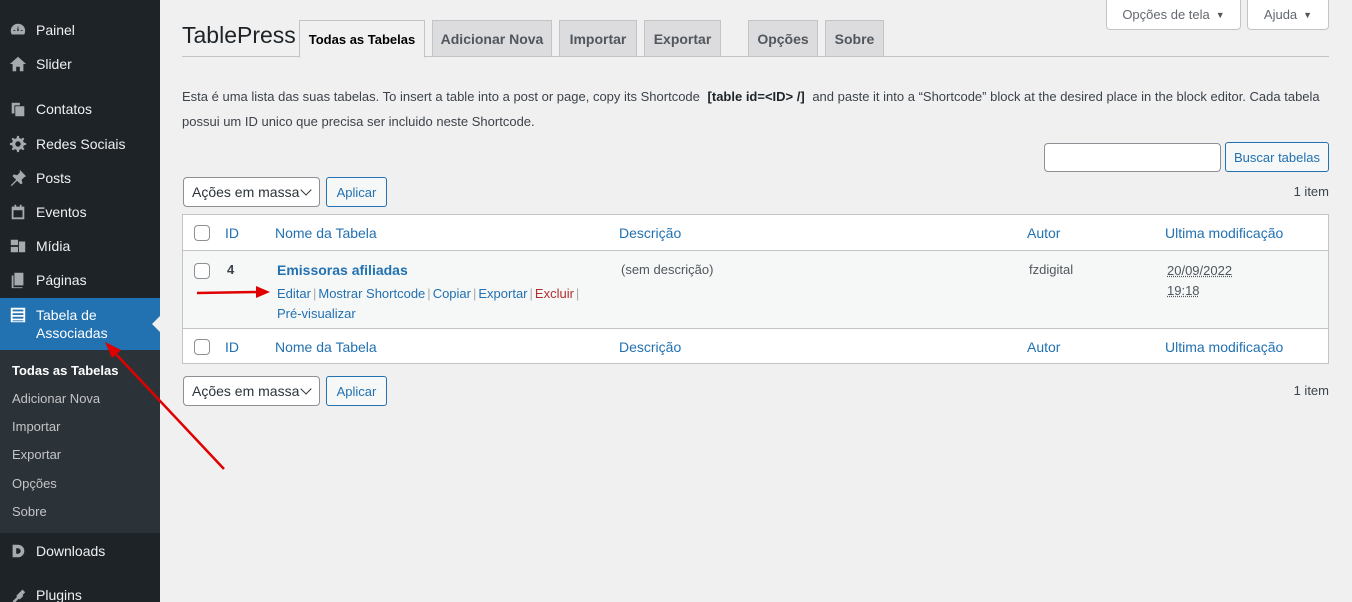 Image resolution: width=1352 pixels, height=602 pixels. I want to click on sidebar-item-label: Páginas, so click(61, 280).